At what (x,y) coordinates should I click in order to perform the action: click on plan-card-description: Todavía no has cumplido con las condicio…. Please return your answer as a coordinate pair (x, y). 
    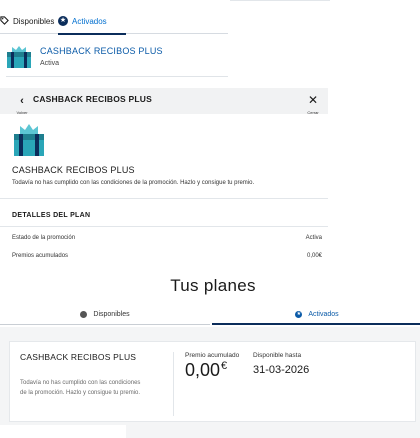
    Looking at the image, I should click on (80, 388).